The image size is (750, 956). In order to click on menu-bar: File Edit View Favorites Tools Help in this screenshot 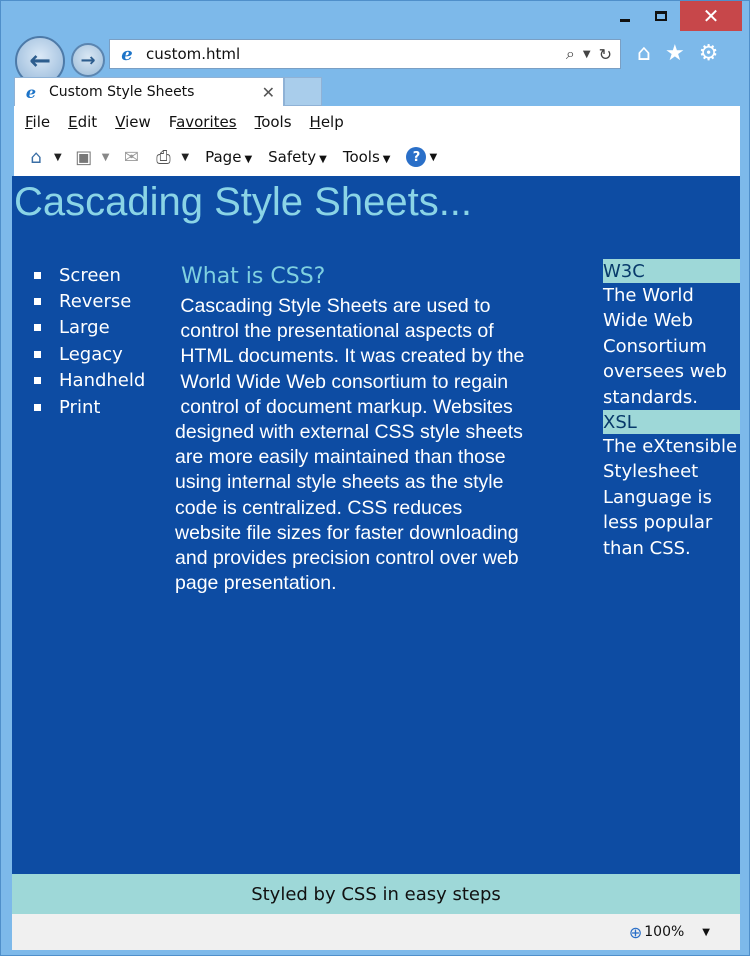, I will do `click(377, 122)`.